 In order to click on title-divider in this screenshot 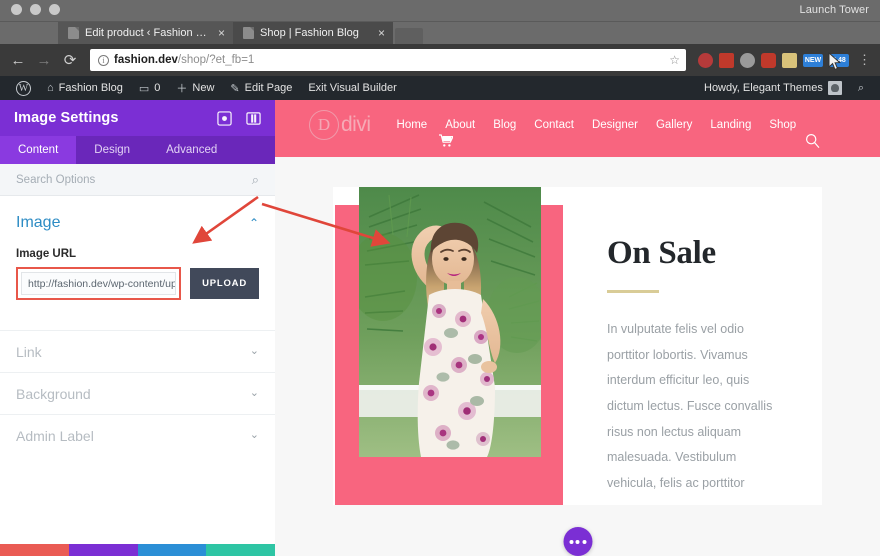, I will do `click(633, 291)`.